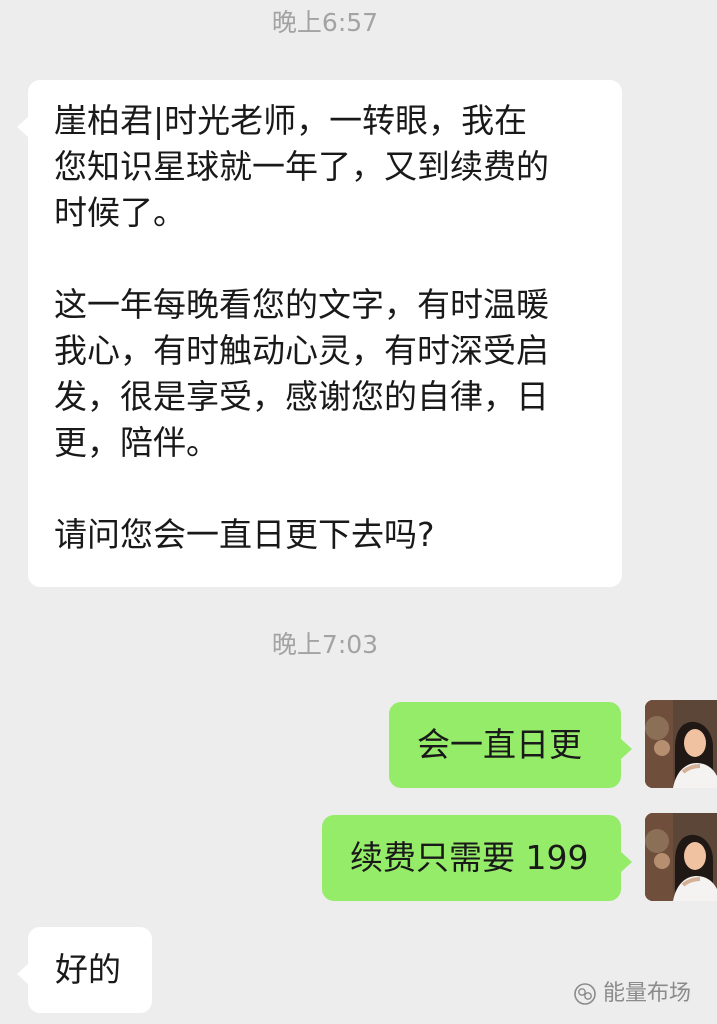  I want to click on watermark-text: 能量布场, so click(646, 993).